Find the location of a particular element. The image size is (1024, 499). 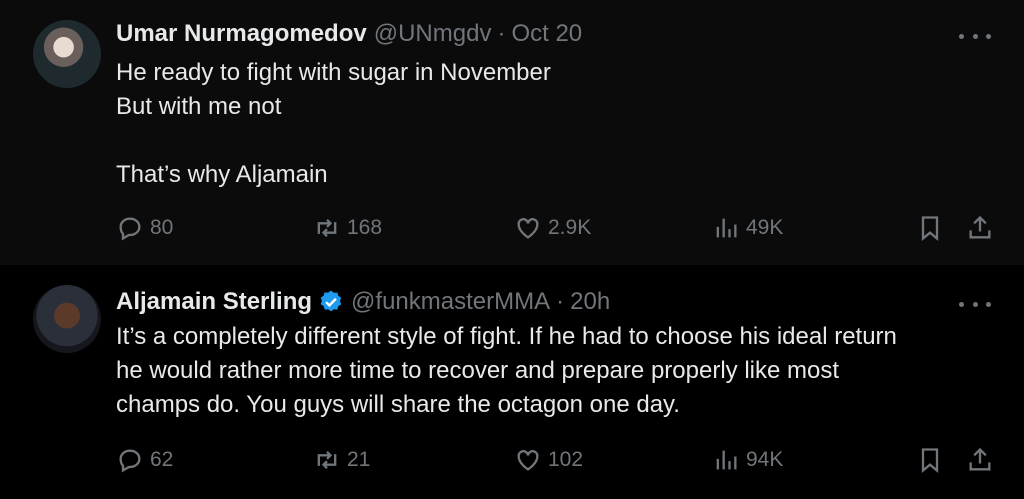

author-handle: @UNmgdv is located at coordinates (433, 34).